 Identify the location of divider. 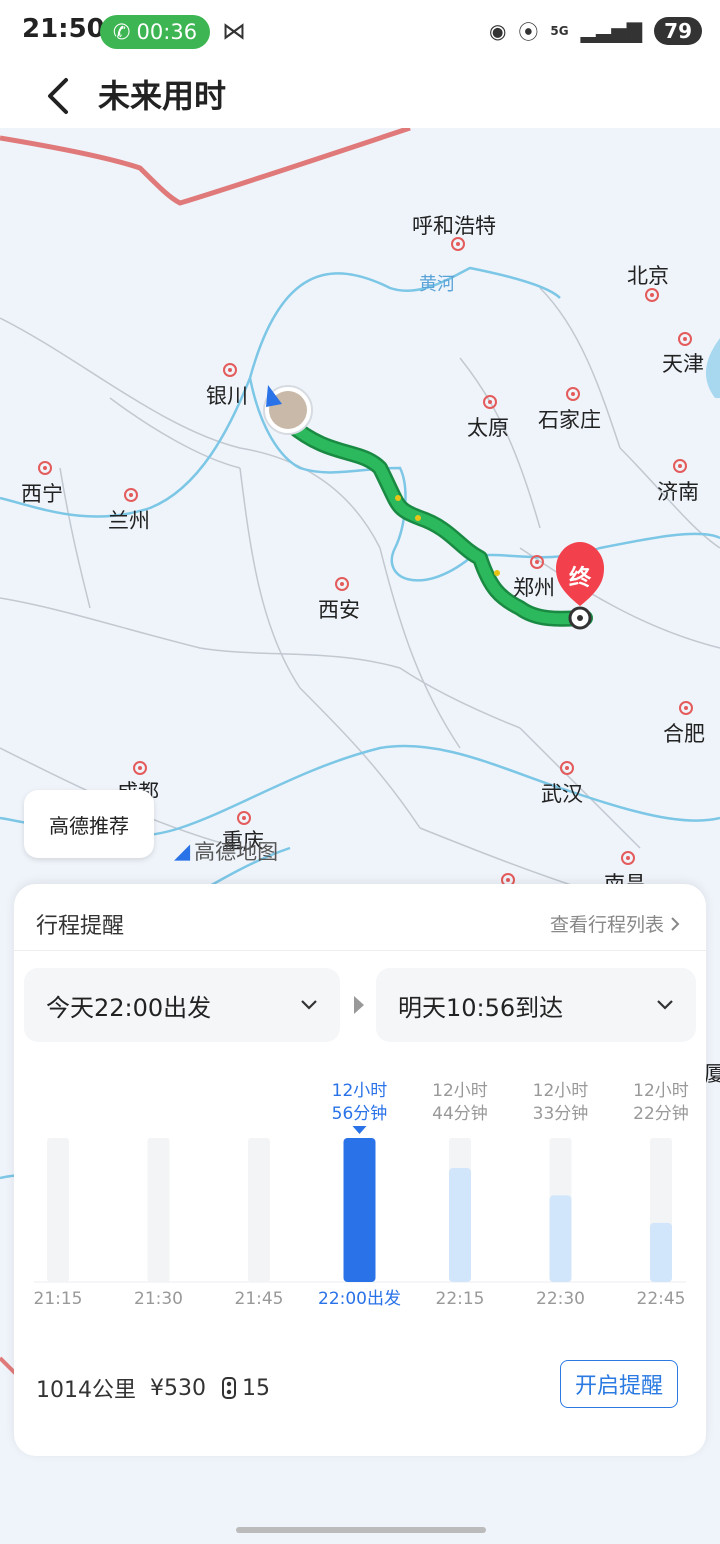
(360, 950).